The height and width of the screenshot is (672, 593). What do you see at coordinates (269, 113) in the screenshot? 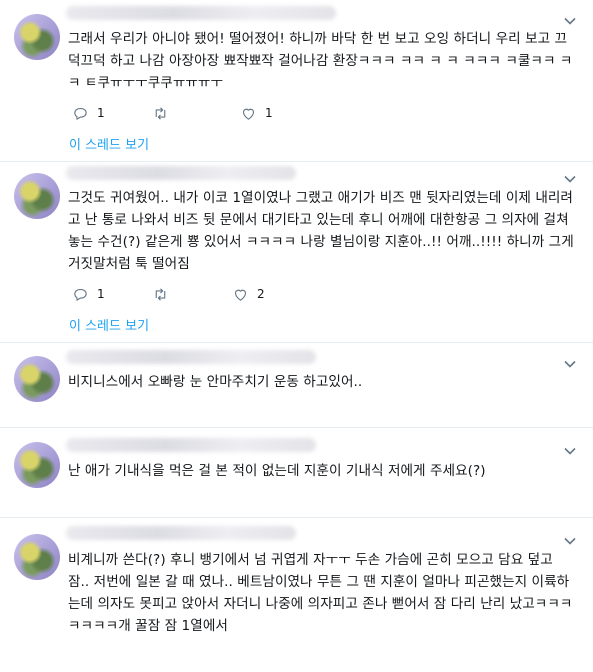
I see `like-count: 1` at bounding box center [269, 113].